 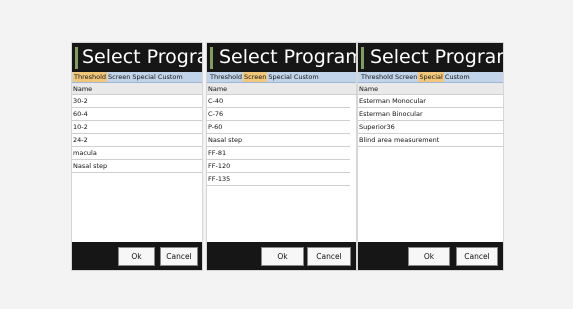 I want to click on list-item: 60-4, so click(x=137, y=114).